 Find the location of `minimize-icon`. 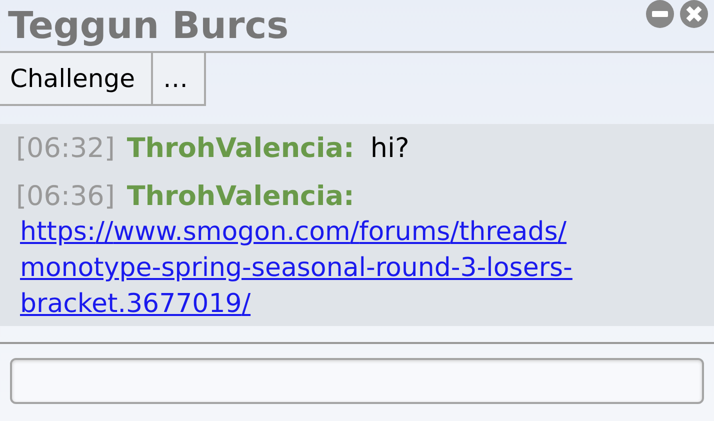

minimize-icon is located at coordinates (660, 14).